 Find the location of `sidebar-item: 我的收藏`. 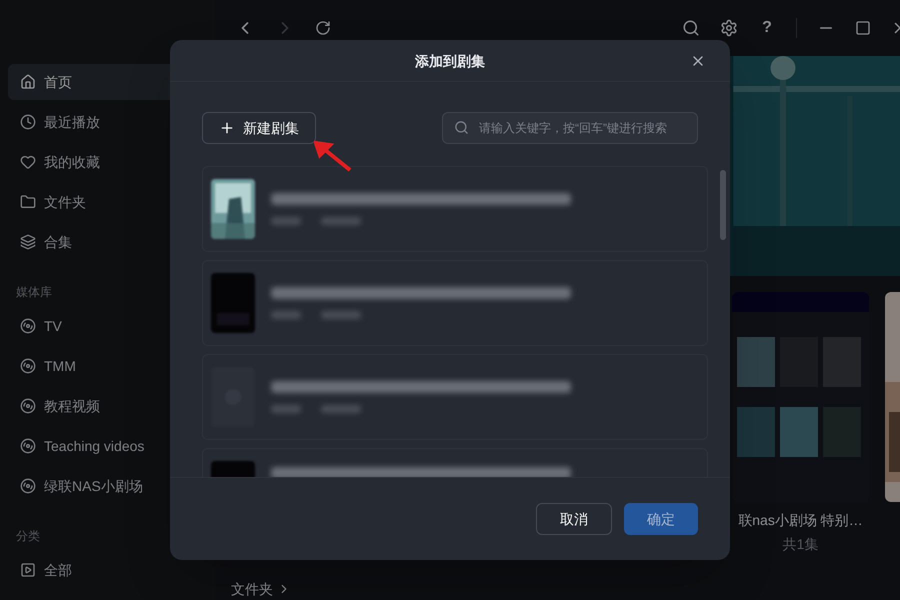

sidebar-item: 我的收藏 is located at coordinates (107, 162).